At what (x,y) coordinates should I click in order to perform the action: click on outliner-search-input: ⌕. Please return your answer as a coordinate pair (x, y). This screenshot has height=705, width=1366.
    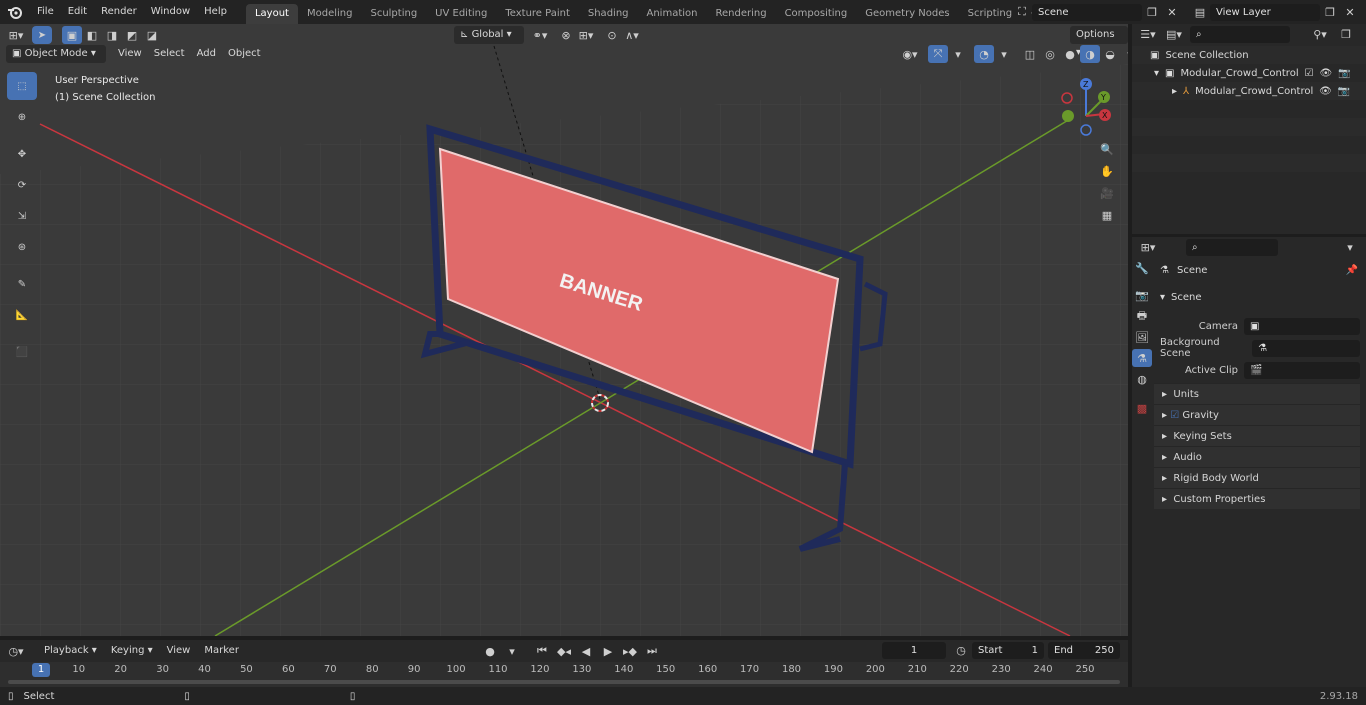
    Looking at the image, I should click on (1240, 34).